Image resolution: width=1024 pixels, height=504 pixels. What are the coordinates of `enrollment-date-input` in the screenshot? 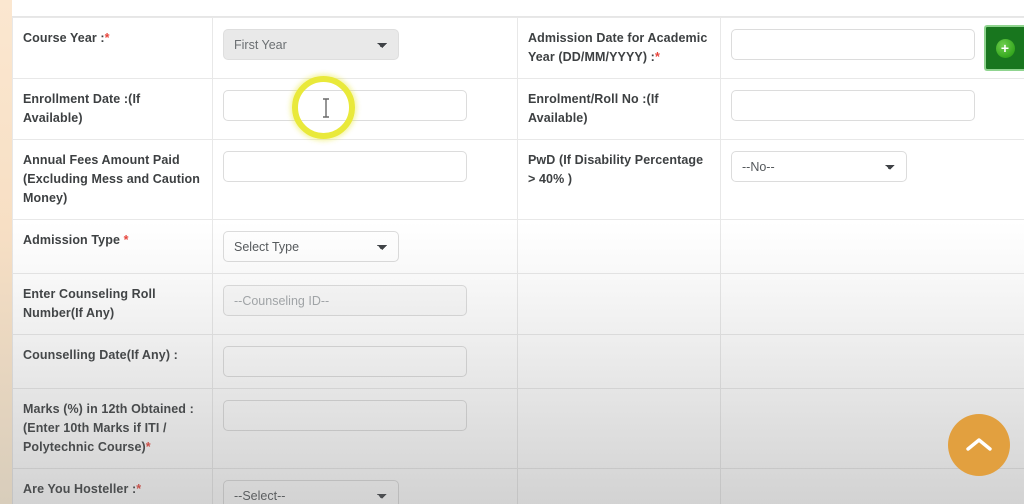 It's located at (345, 105).